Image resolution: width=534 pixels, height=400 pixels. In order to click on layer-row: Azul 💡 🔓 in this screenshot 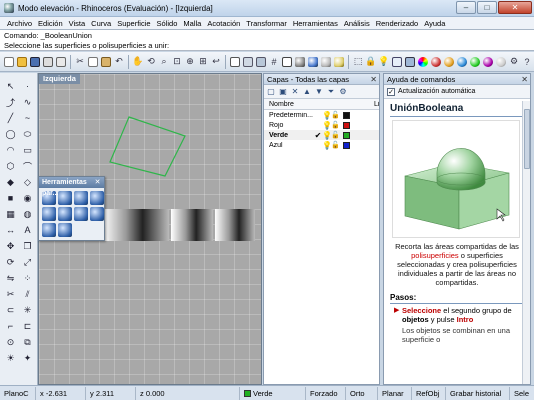, I will do `click(321, 145)`.